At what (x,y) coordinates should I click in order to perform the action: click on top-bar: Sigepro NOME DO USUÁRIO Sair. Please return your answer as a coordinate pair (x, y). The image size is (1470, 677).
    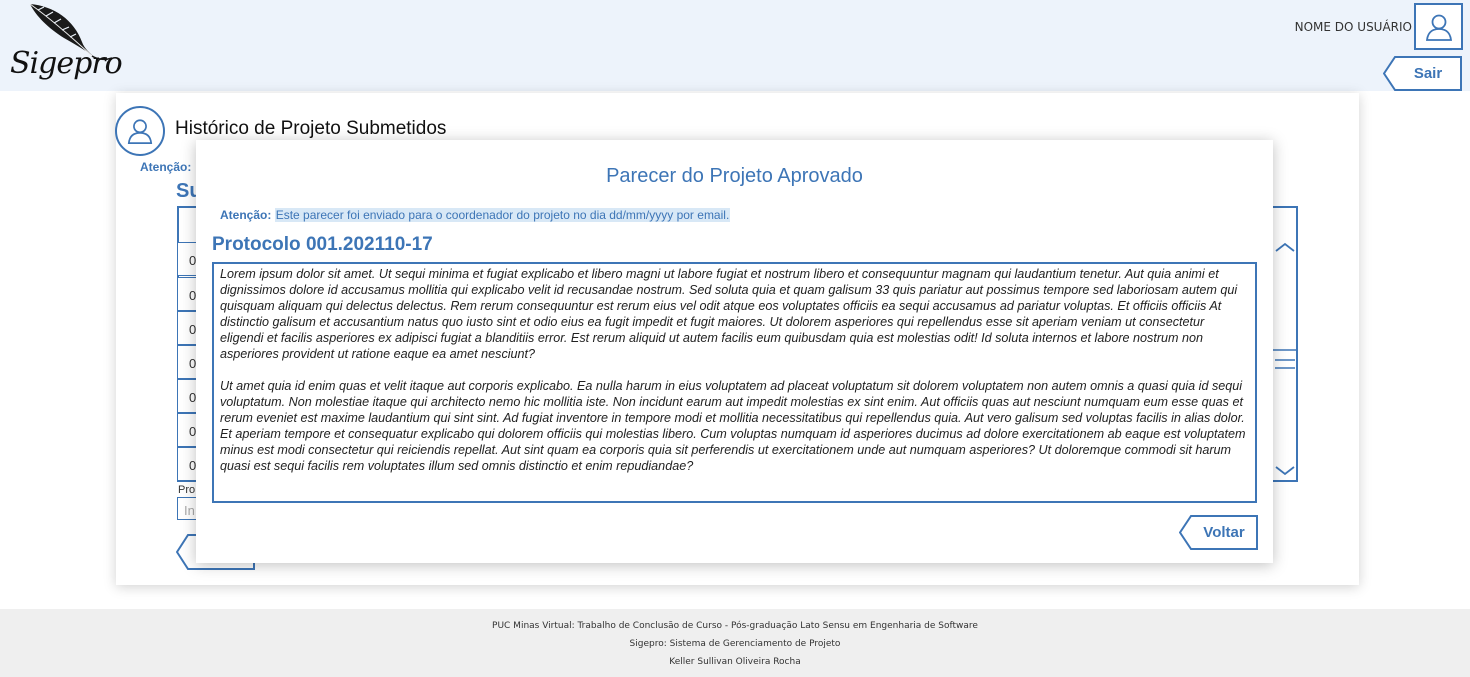
    Looking at the image, I should click on (735, 45).